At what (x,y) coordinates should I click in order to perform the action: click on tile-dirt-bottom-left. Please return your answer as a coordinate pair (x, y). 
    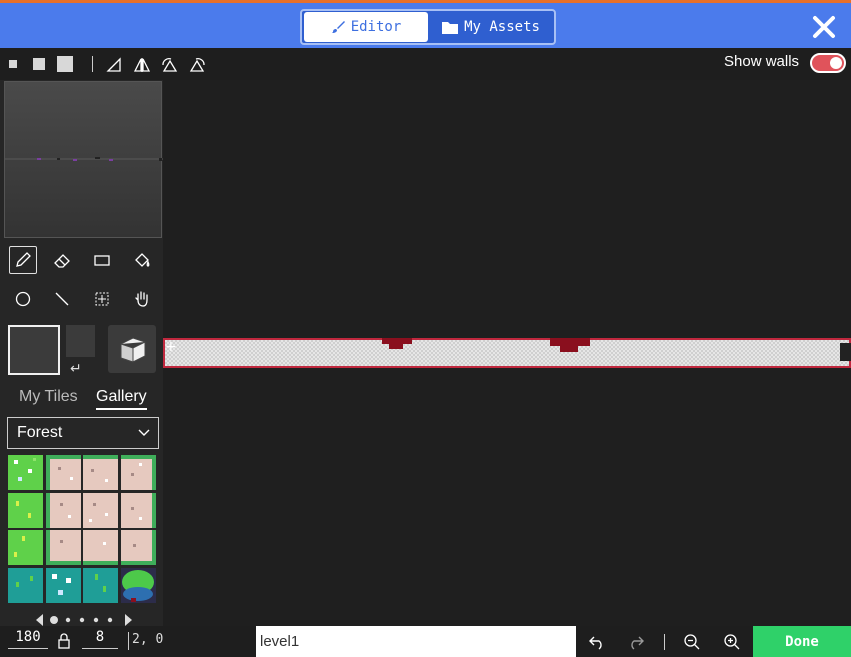
    Looking at the image, I should click on (63, 547).